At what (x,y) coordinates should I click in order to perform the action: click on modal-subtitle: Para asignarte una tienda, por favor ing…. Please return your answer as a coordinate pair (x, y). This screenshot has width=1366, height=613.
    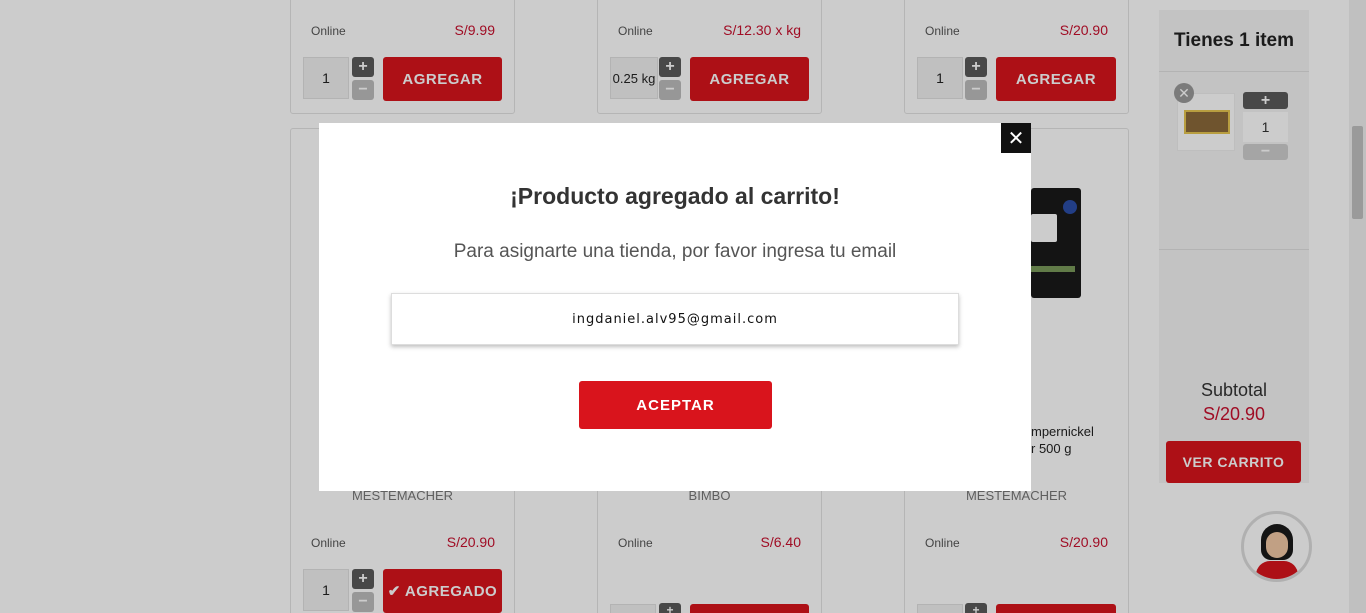
    Looking at the image, I should click on (675, 251).